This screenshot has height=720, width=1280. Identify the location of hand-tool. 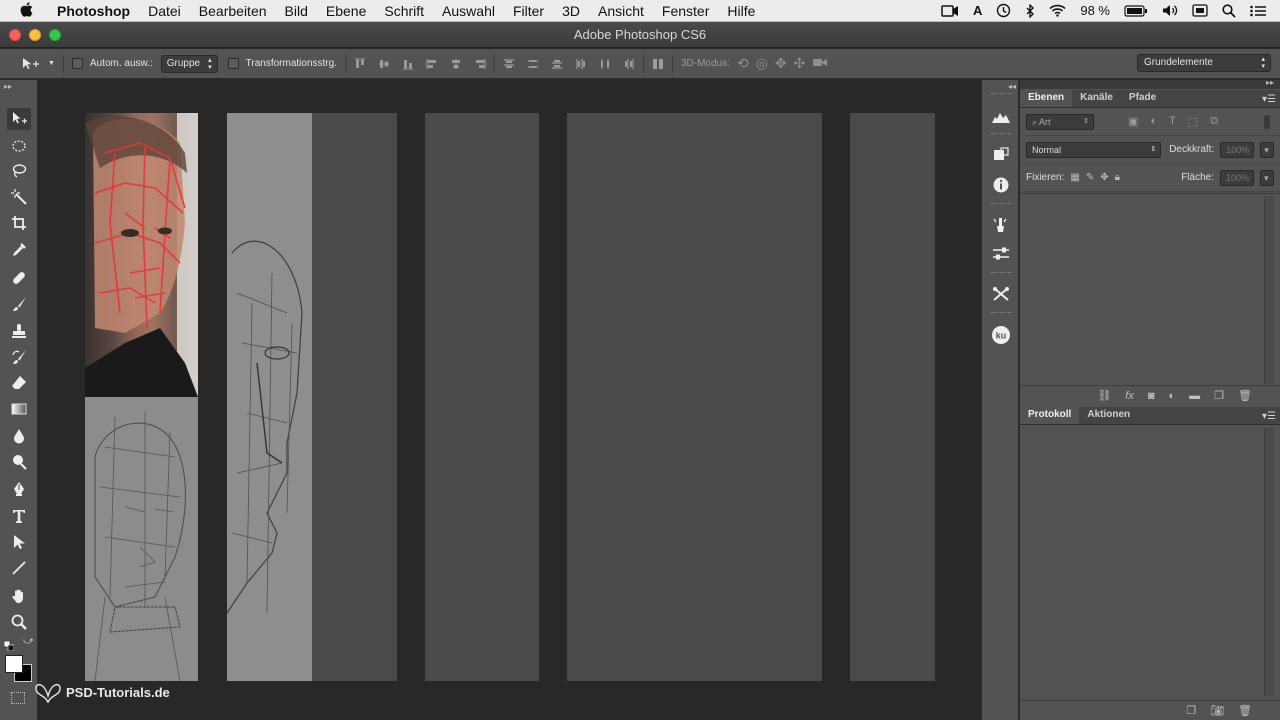
(19, 596).